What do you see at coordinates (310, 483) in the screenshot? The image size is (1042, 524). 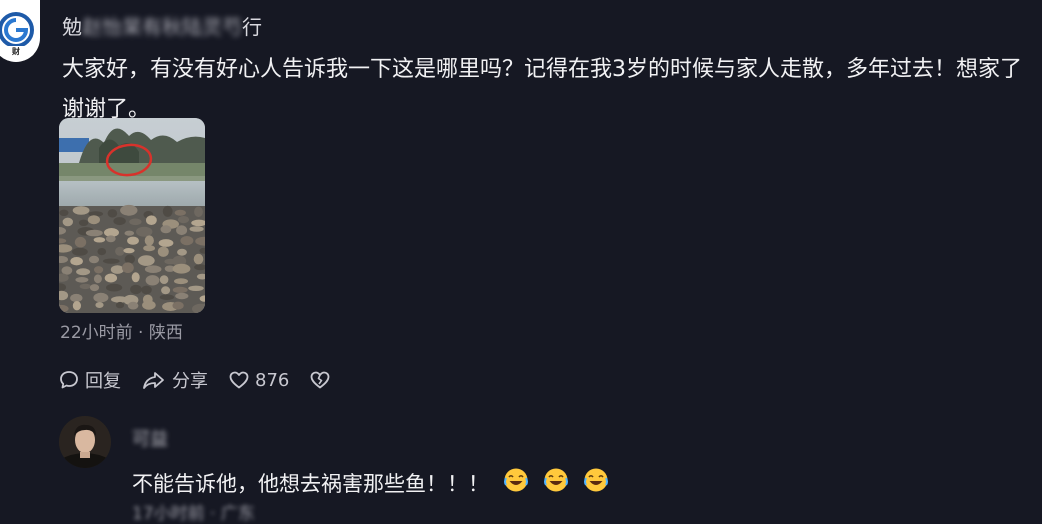 I see `reply-text: 不能告诉他，他想去祸害那些鱼！！！` at bounding box center [310, 483].